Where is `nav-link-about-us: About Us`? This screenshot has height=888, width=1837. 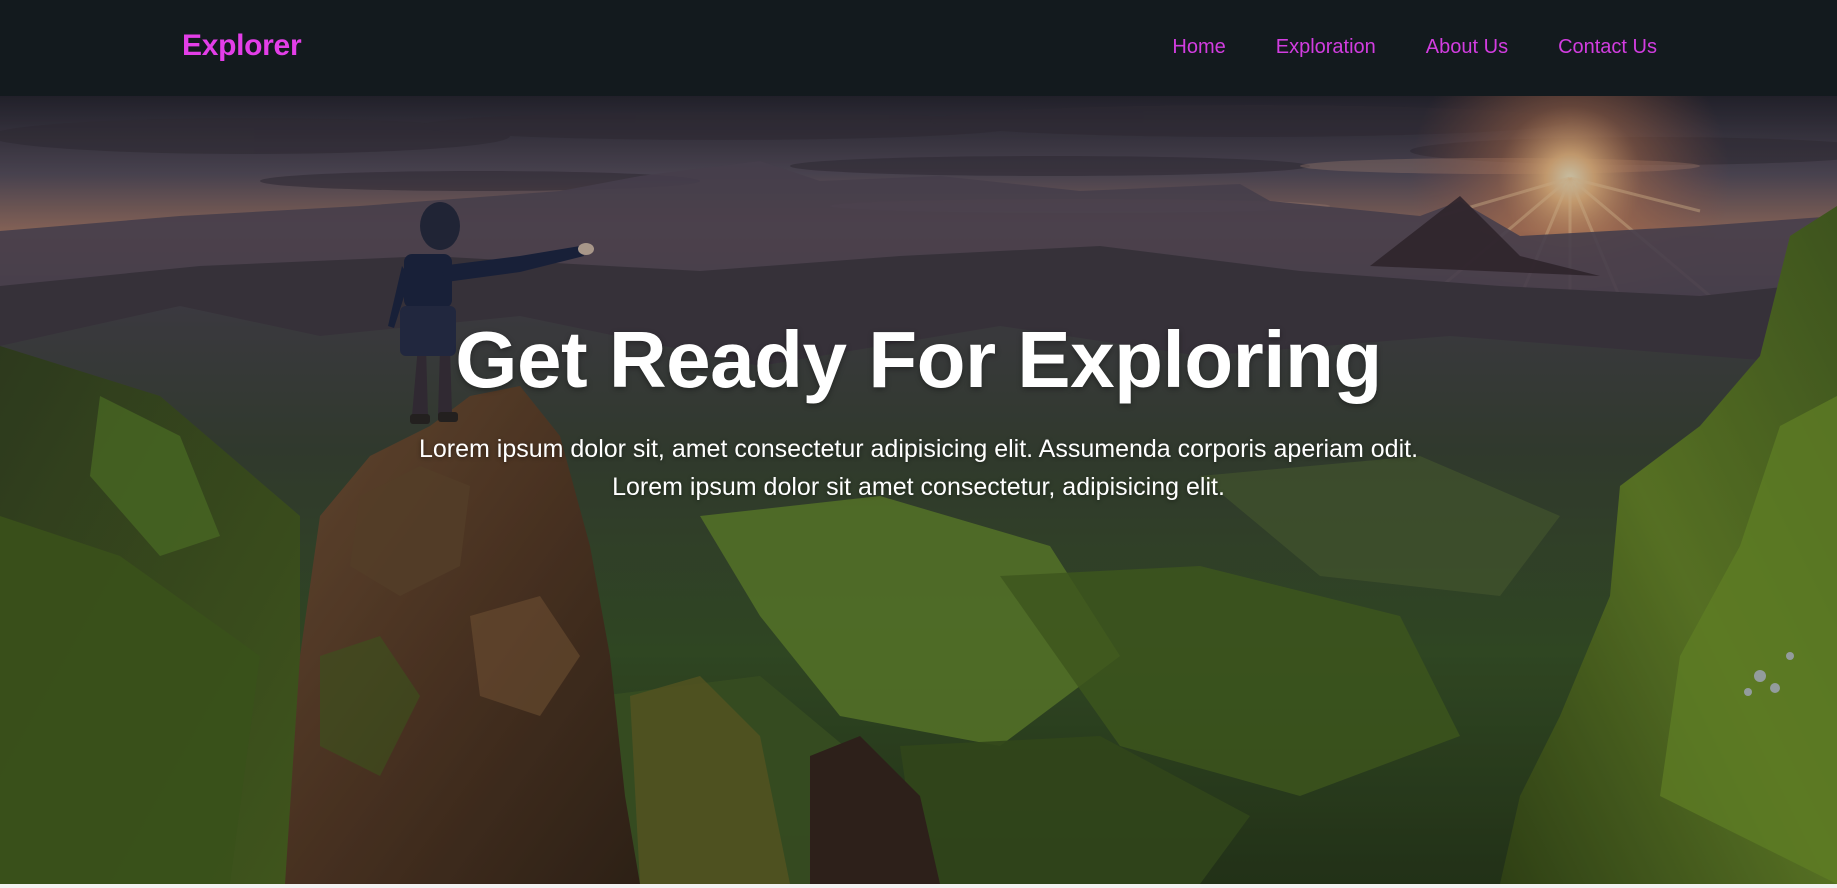
nav-link-about-us: About Us is located at coordinates (1467, 47).